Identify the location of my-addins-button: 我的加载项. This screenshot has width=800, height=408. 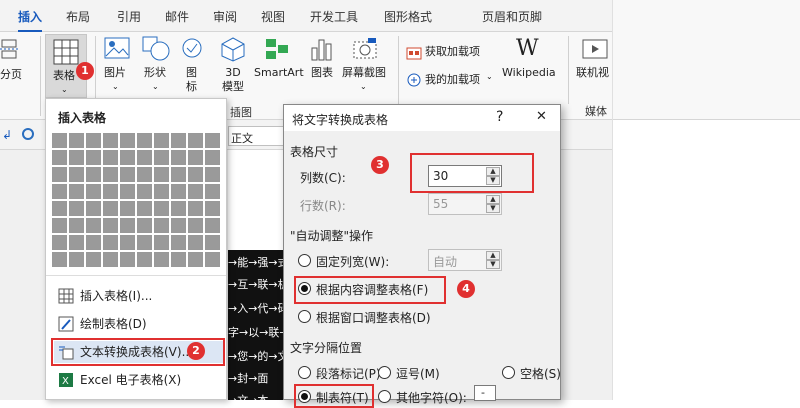
(452, 80).